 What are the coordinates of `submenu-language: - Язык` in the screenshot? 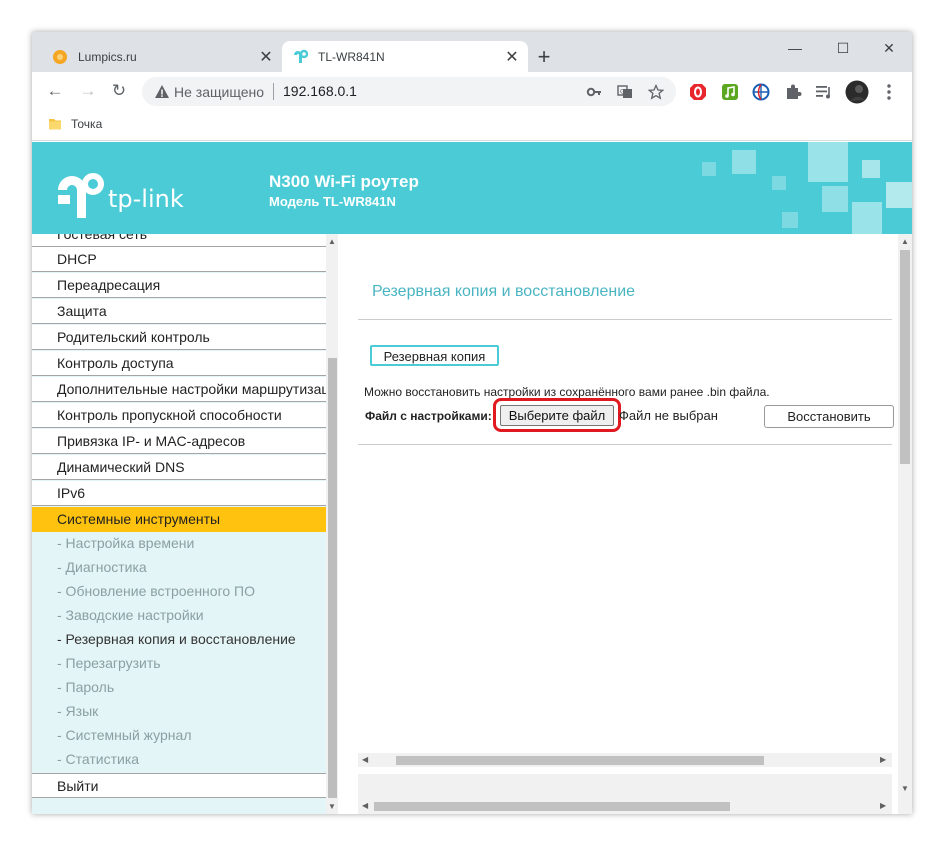 It's located at (77, 711).